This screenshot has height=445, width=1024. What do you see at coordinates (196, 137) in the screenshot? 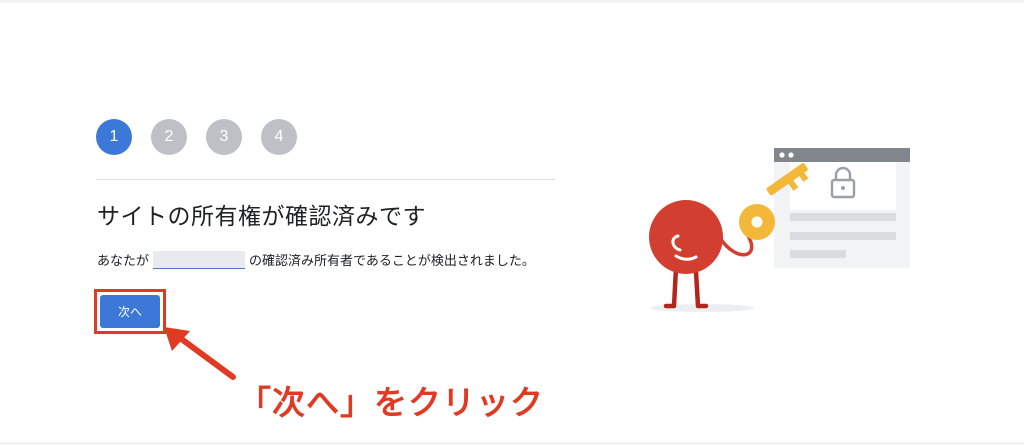
I see `step-indicator: 1 2 3 4` at bounding box center [196, 137].